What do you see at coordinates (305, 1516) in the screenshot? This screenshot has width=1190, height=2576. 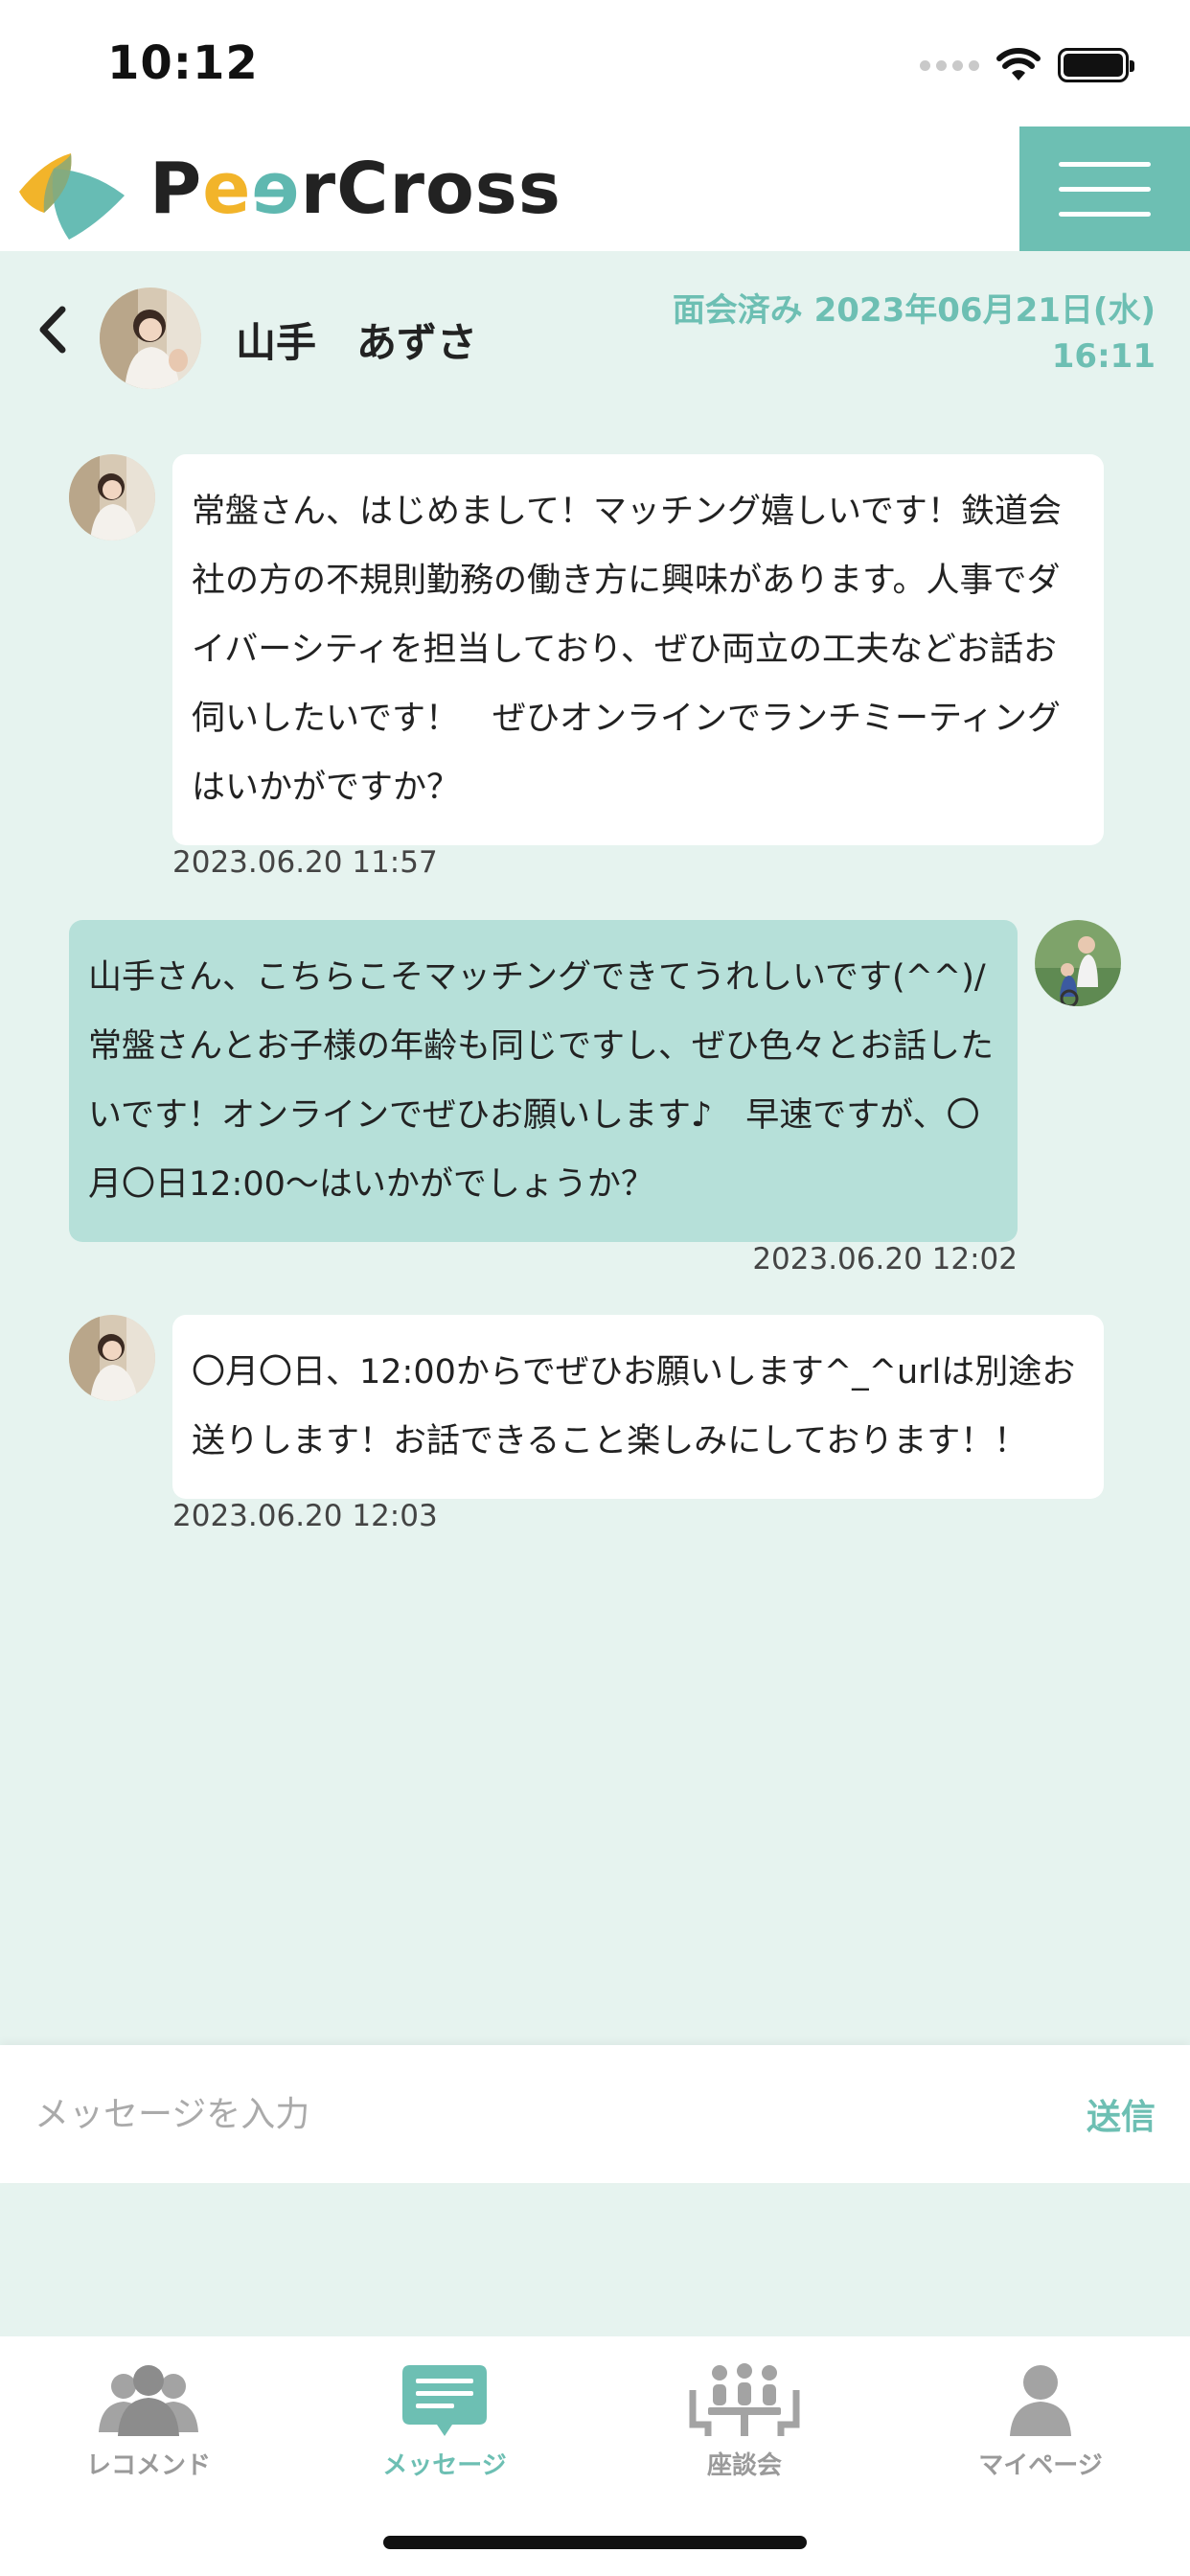 I see `message-timestamp: 2023.06.20 12:03` at bounding box center [305, 1516].